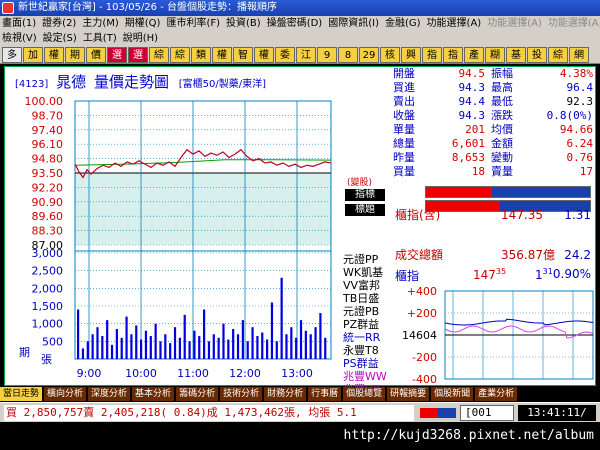 The image size is (600, 450). What do you see at coordinates (558, 55) in the screenshot?
I see `toolbar-button-26: 綜` at bounding box center [558, 55].